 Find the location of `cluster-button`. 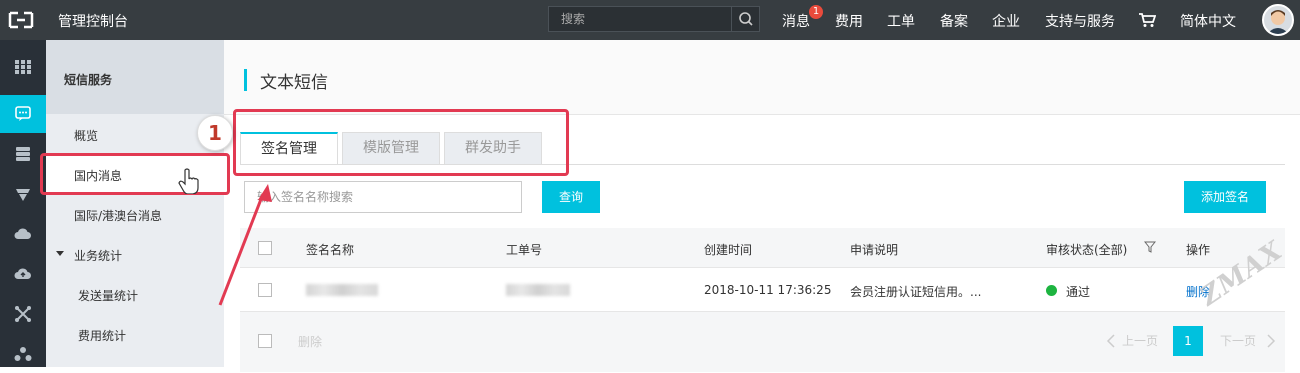

cluster-button is located at coordinates (23, 354).